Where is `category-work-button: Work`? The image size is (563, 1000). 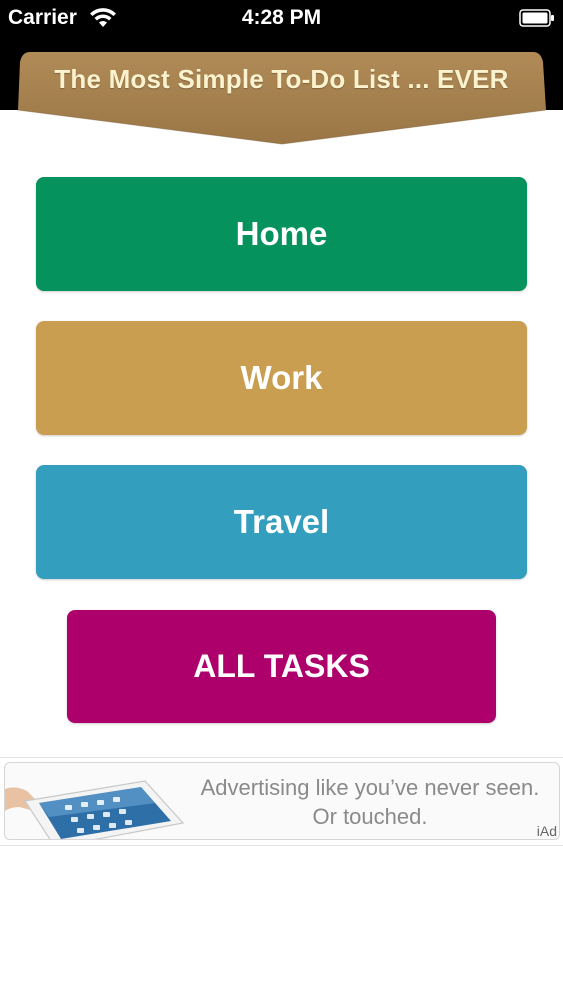
category-work-button: Work is located at coordinates (281, 378).